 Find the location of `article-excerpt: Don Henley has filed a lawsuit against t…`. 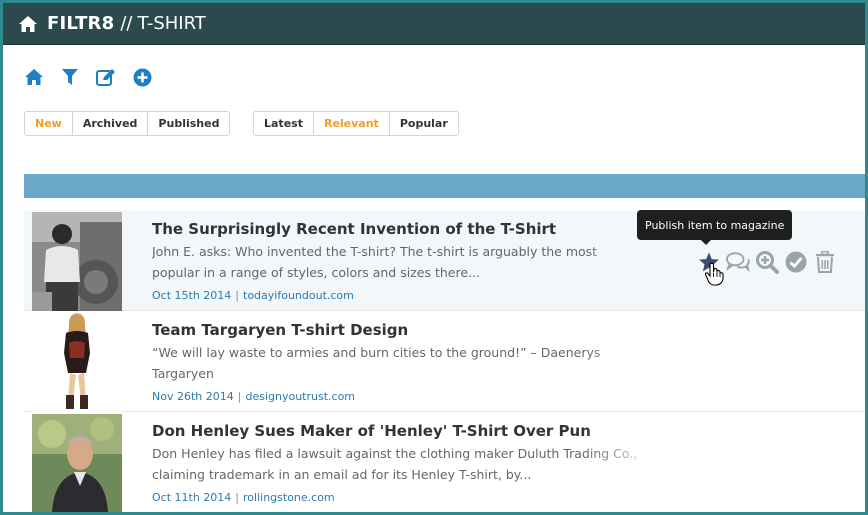

article-excerpt: Don Henley has filed a lawsuit against t… is located at coordinates (395, 464).